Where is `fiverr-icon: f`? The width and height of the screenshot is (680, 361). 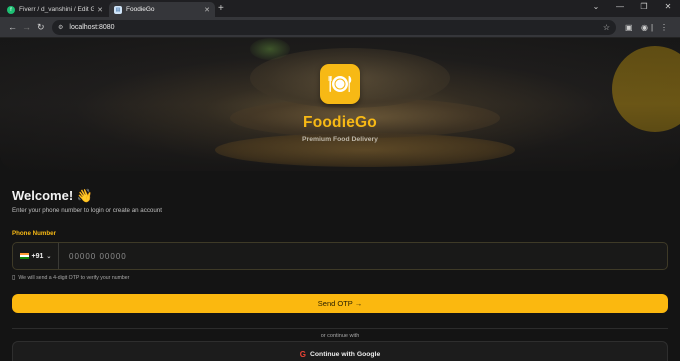 fiverr-icon: f is located at coordinates (11, 9).